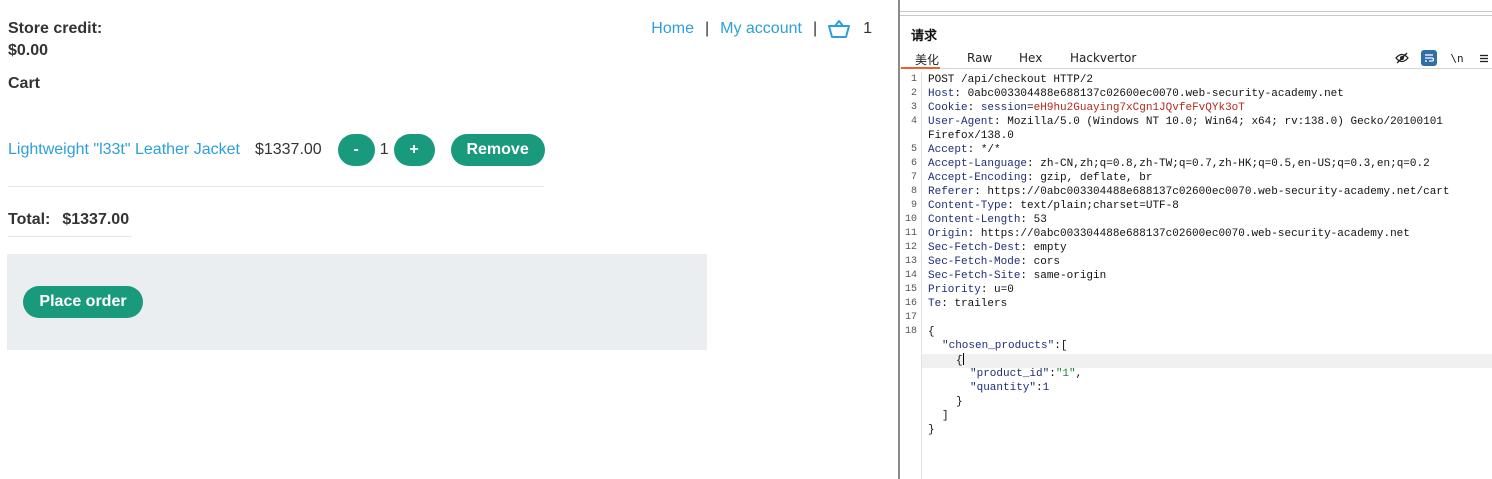 The height and width of the screenshot is (479, 1492). I want to click on json-line: "chosen_products":[, so click(1004, 346).